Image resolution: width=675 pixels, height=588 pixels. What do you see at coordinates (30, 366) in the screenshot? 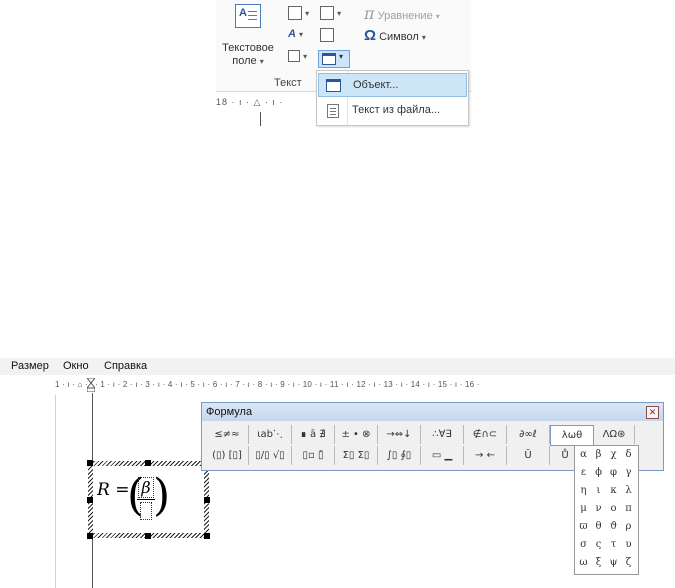
I see `menu-size: Размер` at bounding box center [30, 366].